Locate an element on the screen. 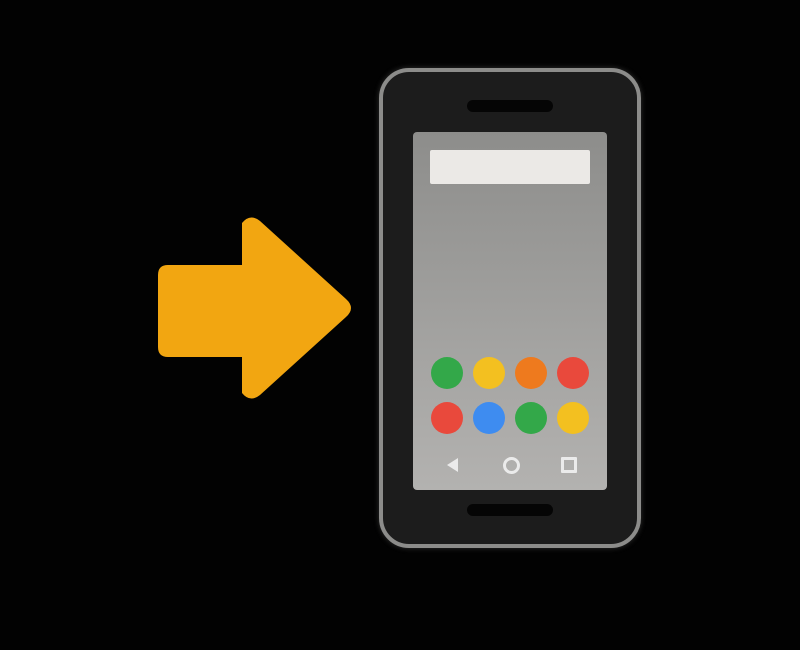  earpiece-speaker is located at coordinates (510, 106).